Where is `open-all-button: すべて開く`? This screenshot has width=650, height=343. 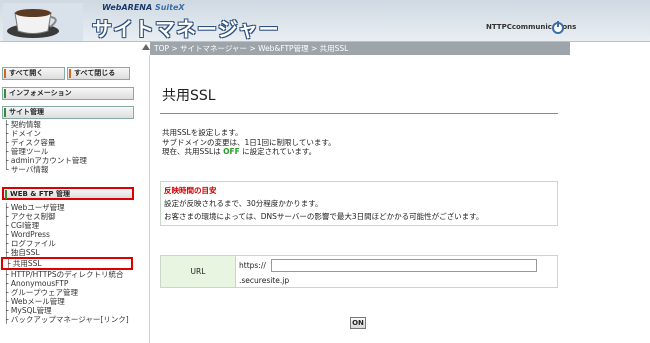 open-all-button: すべて開く is located at coordinates (33, 73).